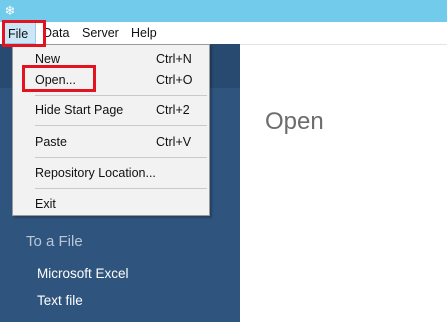 This screenshot has width=447, height=322. Describe the element at coordinates (174, 80) in the screenshot. I see `menu-item-shortcut: Ctrl+O` at that location.